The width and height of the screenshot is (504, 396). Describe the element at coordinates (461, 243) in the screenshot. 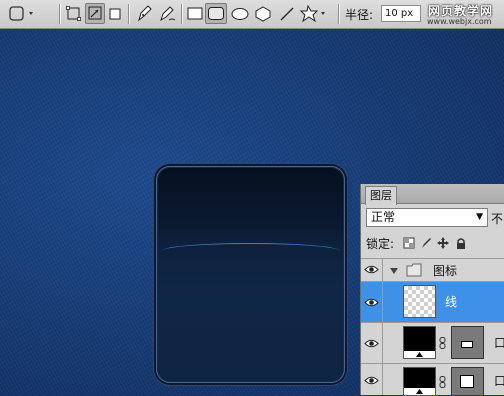

I see `lock-all-icon` at that location.